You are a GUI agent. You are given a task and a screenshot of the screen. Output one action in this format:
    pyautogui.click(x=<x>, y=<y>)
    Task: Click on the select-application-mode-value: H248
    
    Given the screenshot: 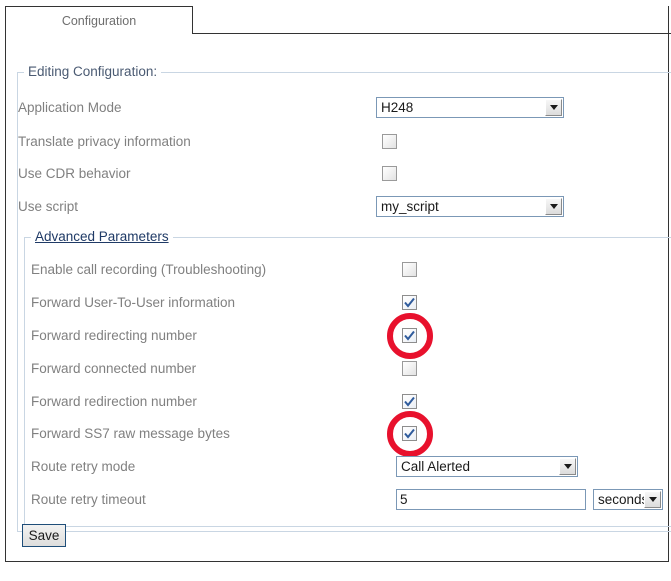 What is the action you would take?
    pyautogui.click(x=397, y=107)
    